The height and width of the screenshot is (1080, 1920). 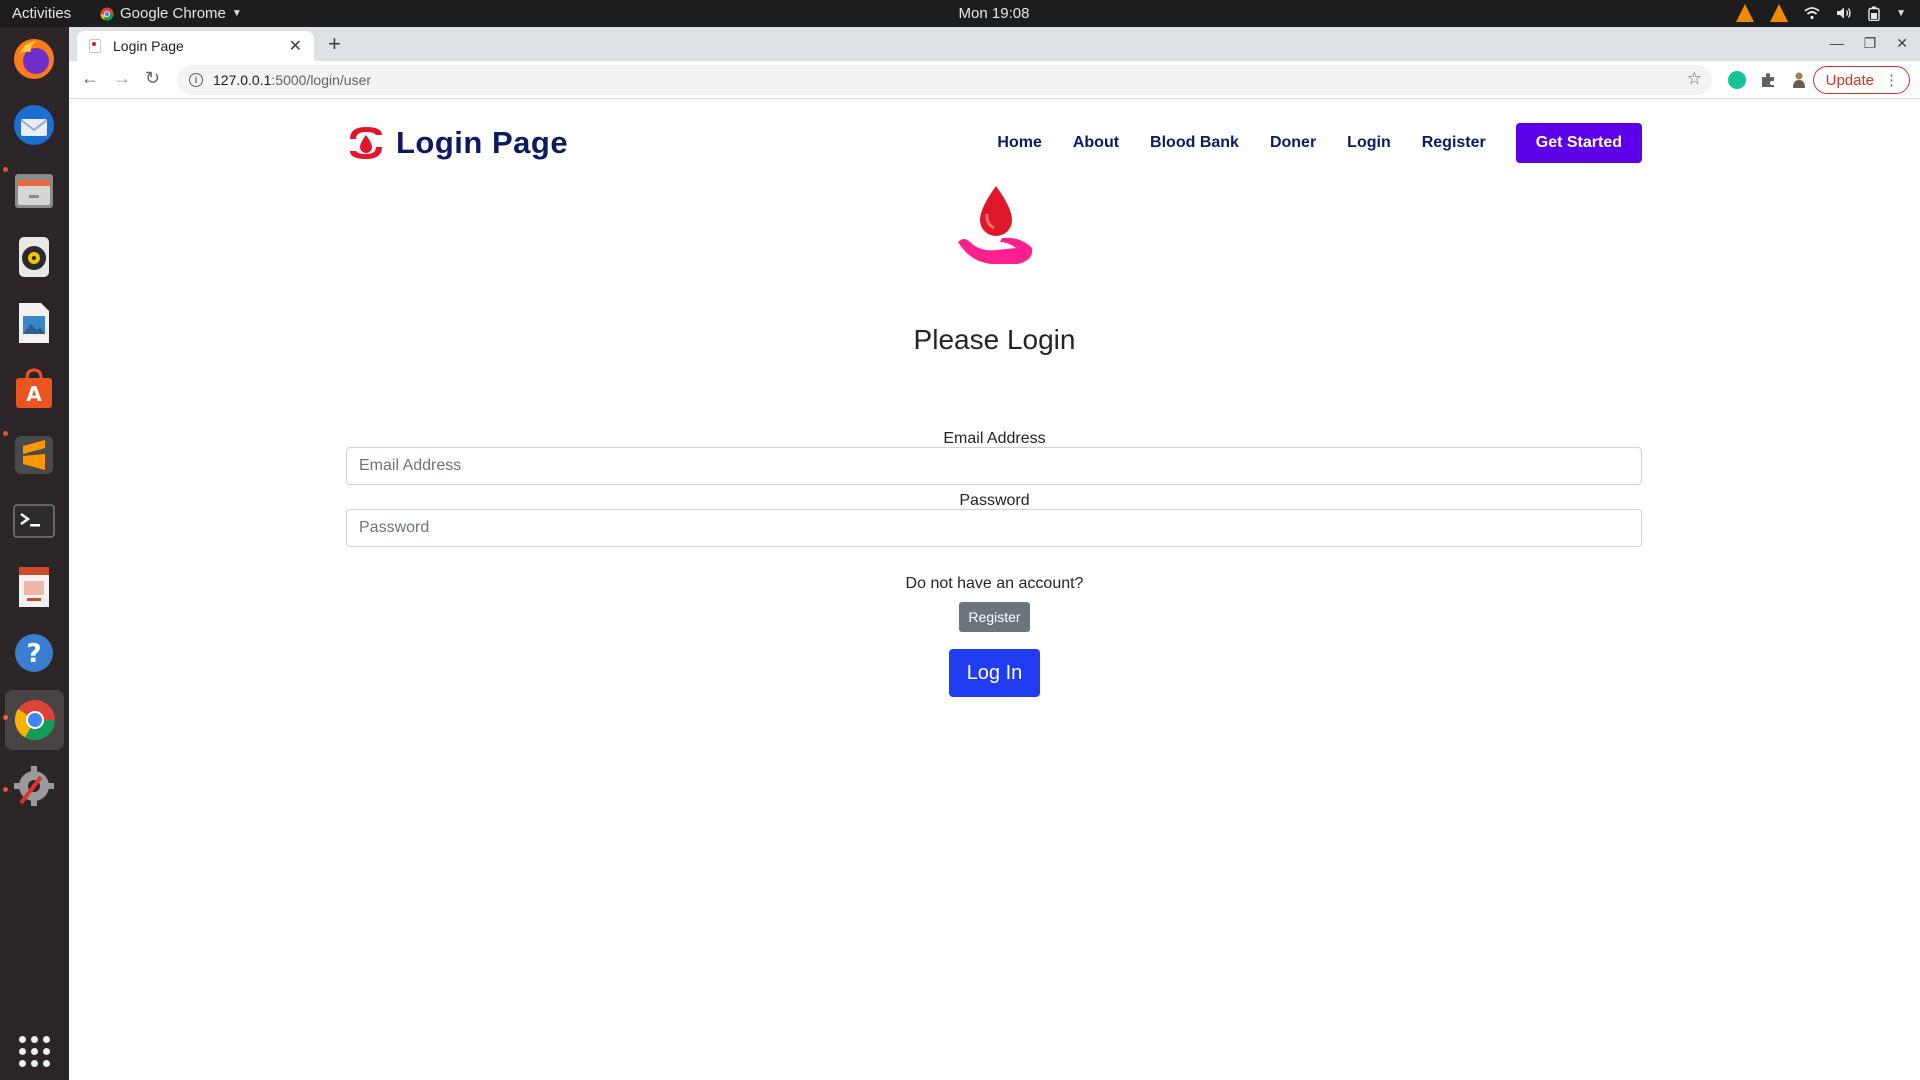 I want to click on chrome-icon, so click(x=34, y=720).